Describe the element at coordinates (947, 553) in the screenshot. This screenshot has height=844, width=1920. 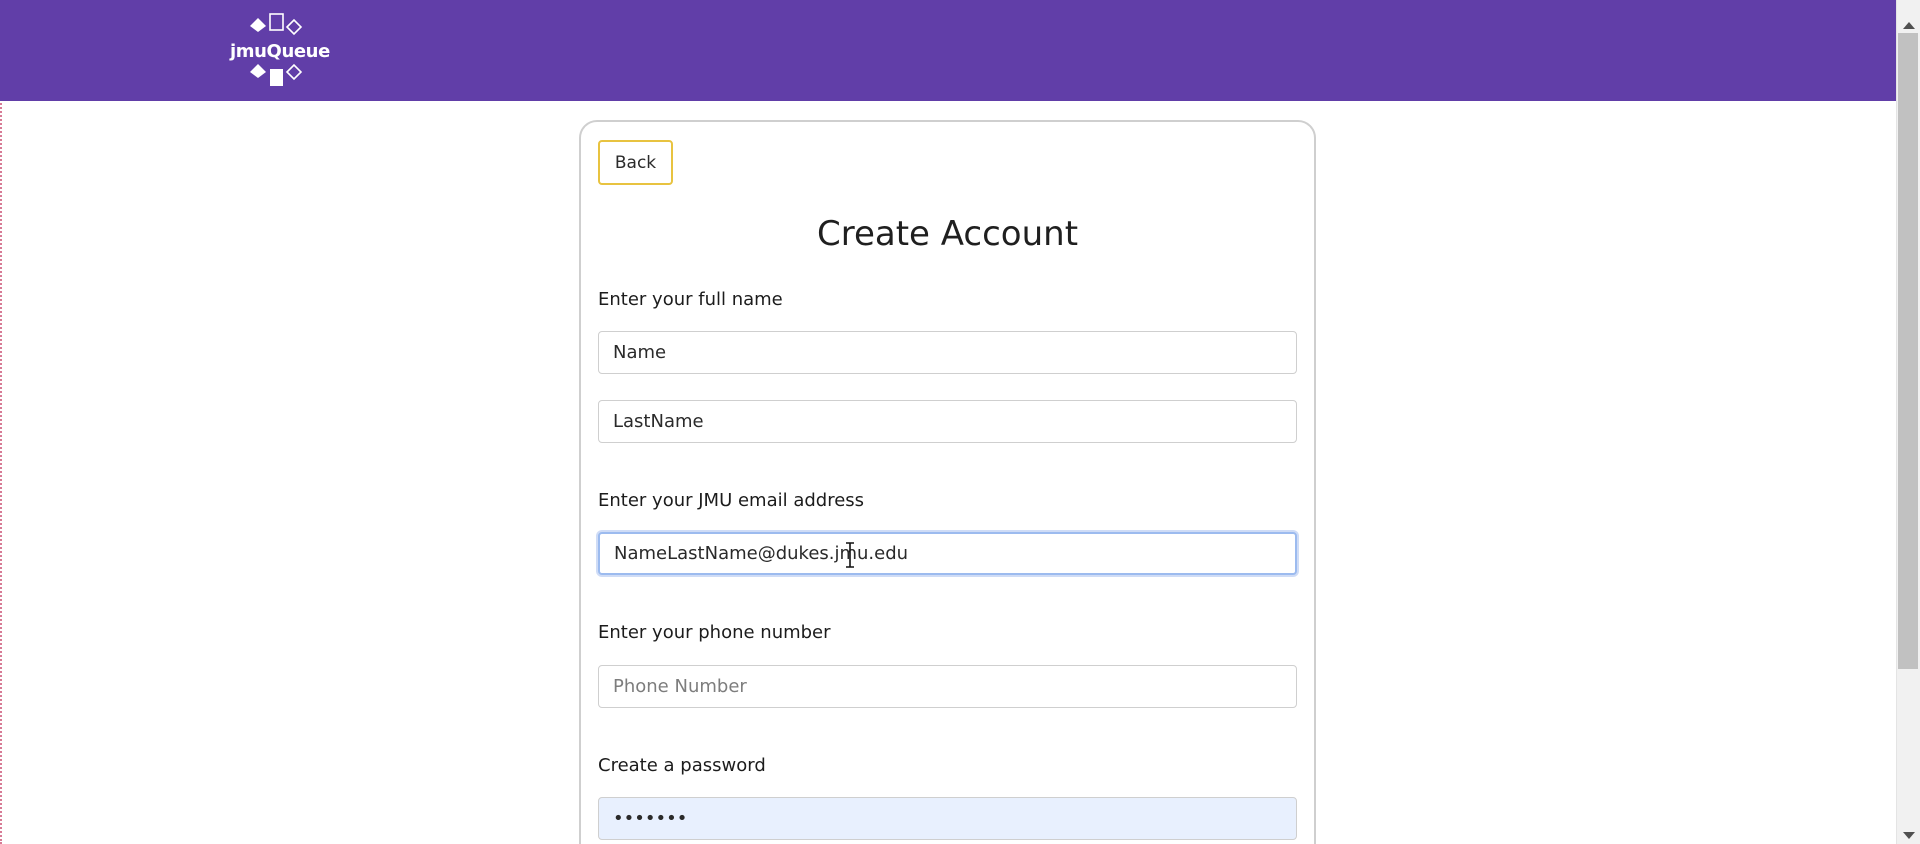
I see `email-field` at that location.